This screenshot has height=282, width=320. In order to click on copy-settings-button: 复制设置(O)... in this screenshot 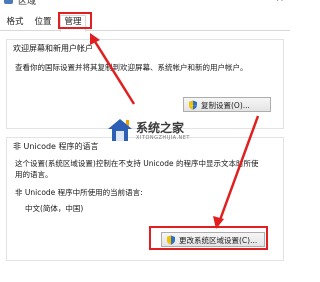, I will do `click(227, 104)`.